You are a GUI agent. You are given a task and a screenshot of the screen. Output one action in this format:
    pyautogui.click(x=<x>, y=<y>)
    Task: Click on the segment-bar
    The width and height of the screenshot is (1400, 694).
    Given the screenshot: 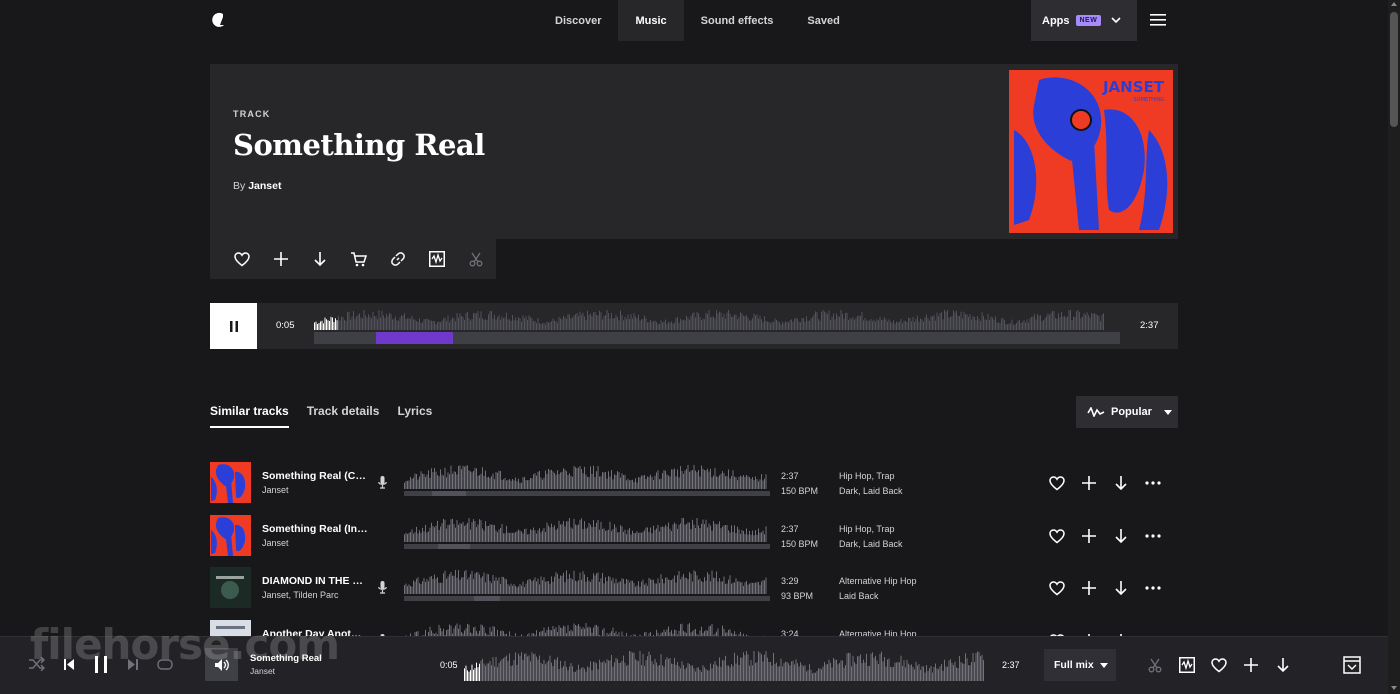 What is the action you would take?
    pyautogui.click(x=717, y=338)
    